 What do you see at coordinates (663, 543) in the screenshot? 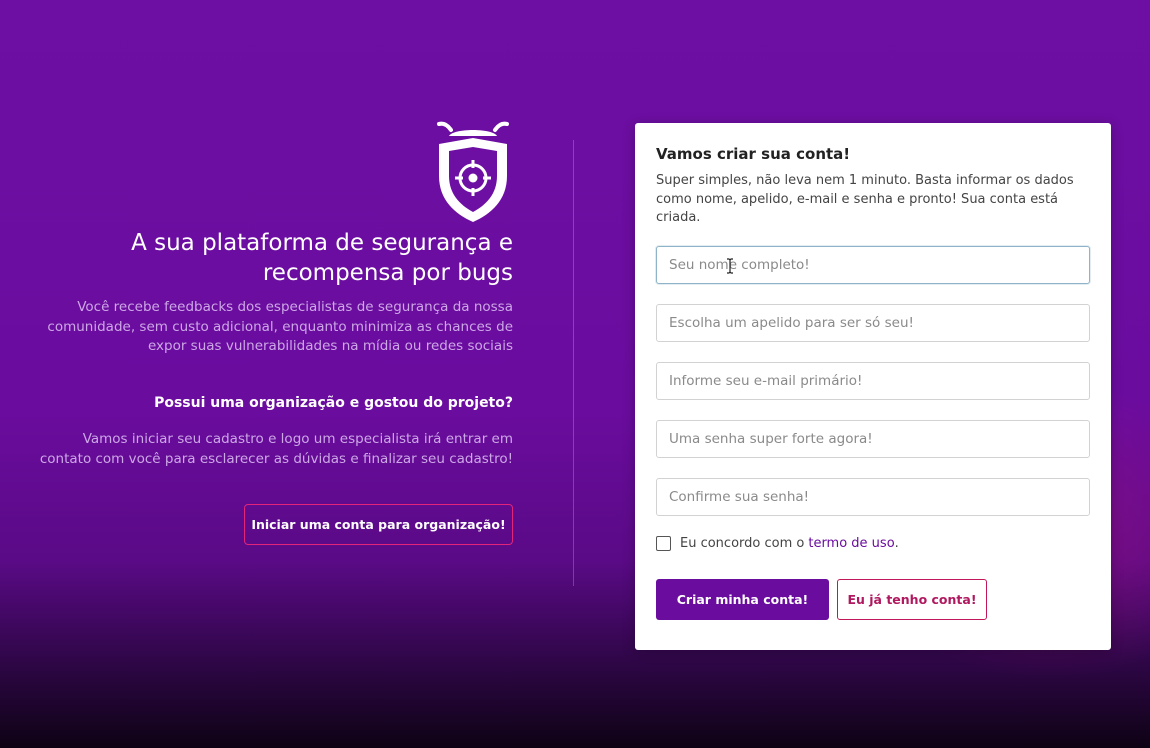
I see `terms-checkbox` at bounding box center [663, 543].